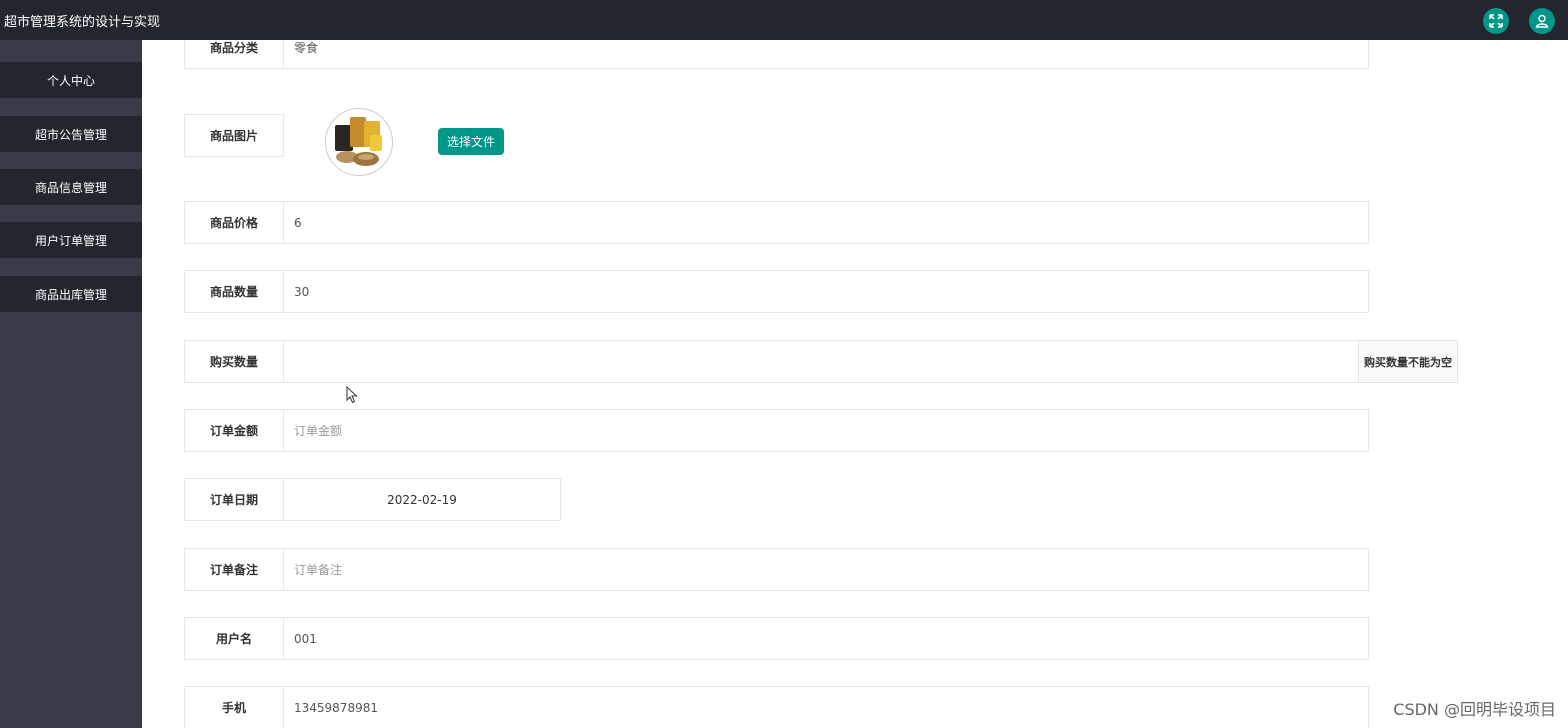 The width and height of the screenshot is (1568, 728). I want to click on buy-quantity-error: 购买数量不能为空, so click(1408, 361).